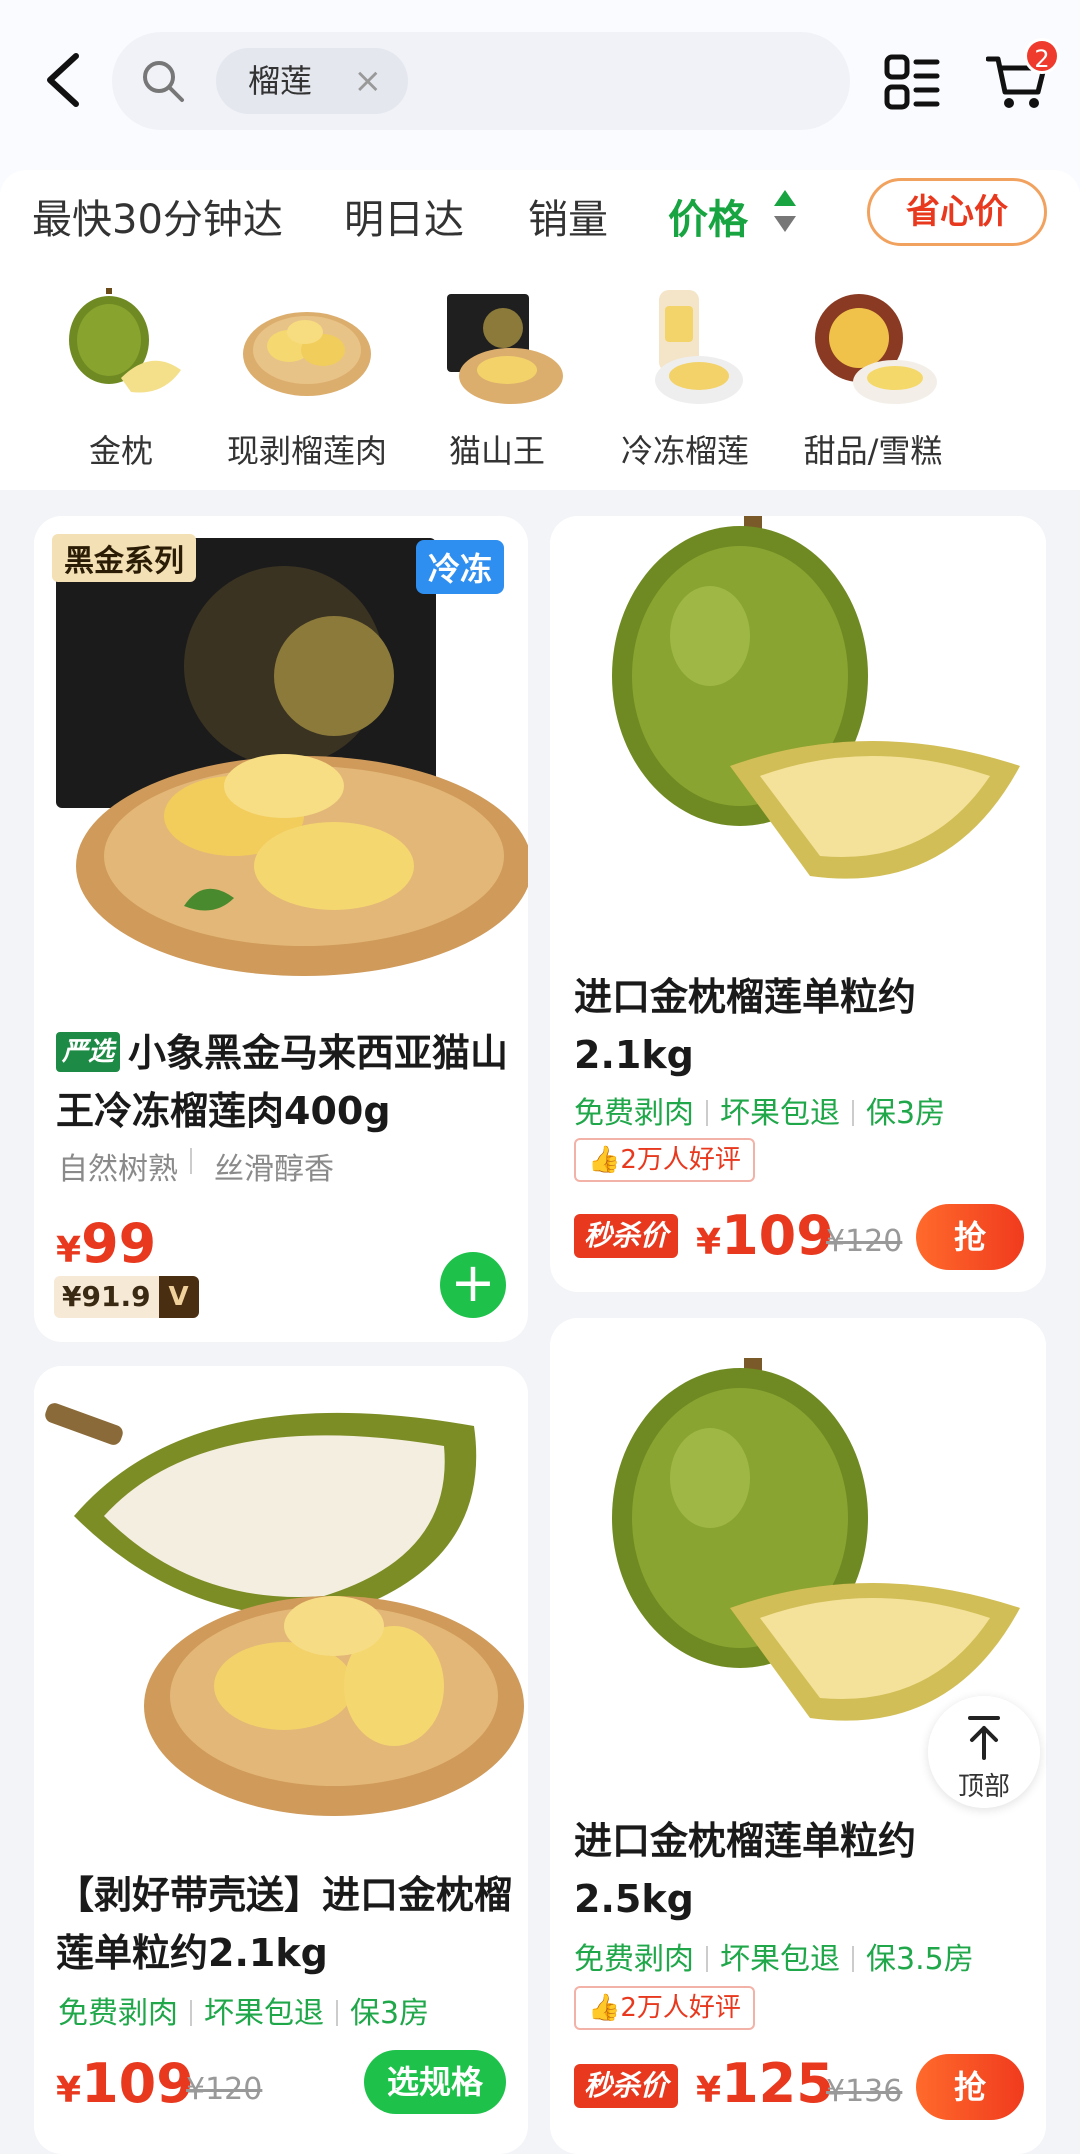 Image resolution: width=1080 pixels, height=2154 pixels. What do you see at coordinates (368, 81) in the screenshot?
I see `chip-close-icon: ×` at bounding box center [368, 81].